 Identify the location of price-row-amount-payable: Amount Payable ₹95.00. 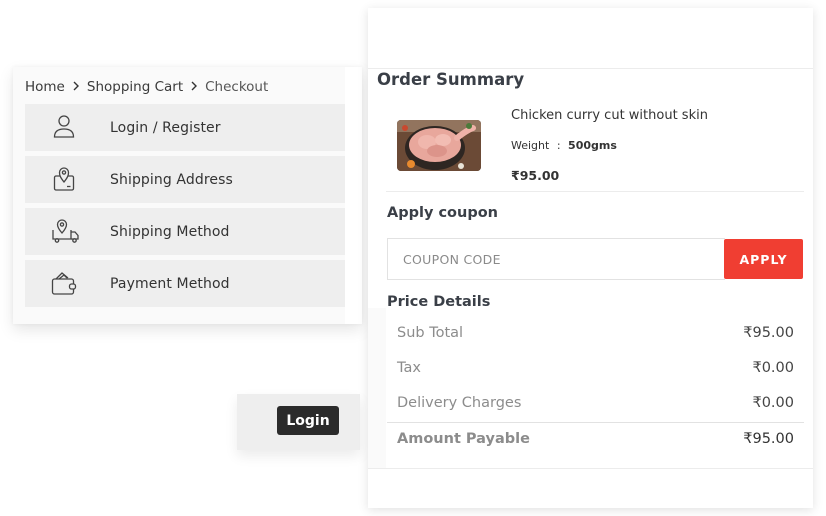
(595, 439).